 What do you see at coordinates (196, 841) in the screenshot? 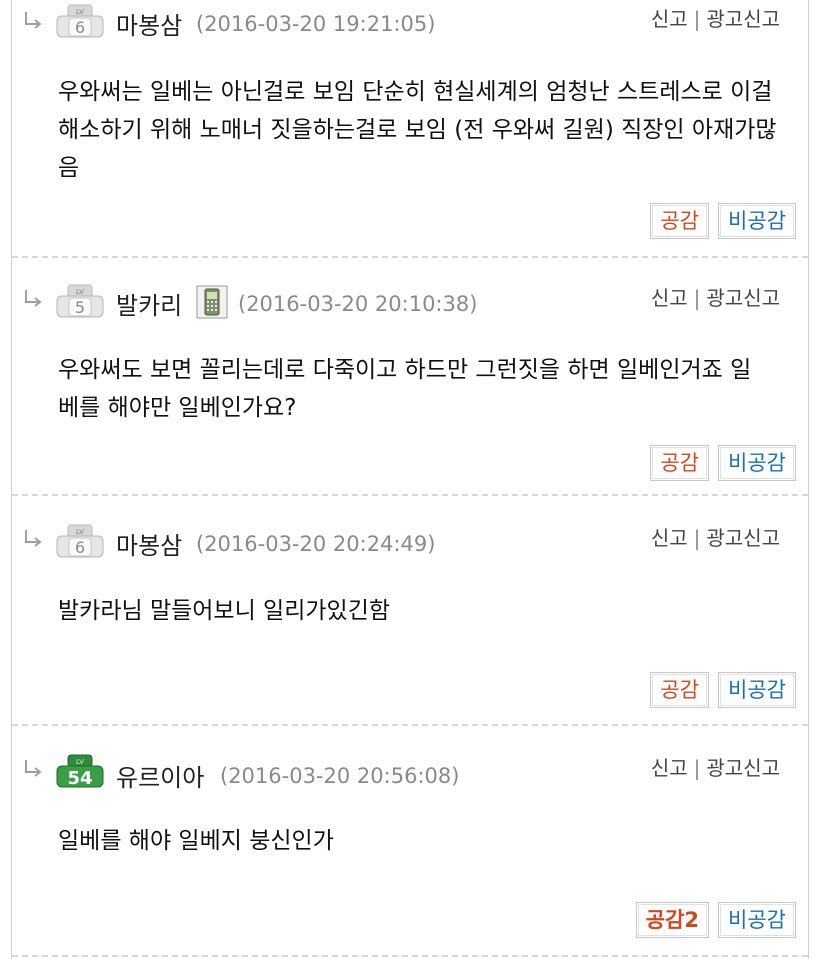
I see `comment-text: 일베를 해야 일베지 붕신인가` at bounding box center [196, 841].